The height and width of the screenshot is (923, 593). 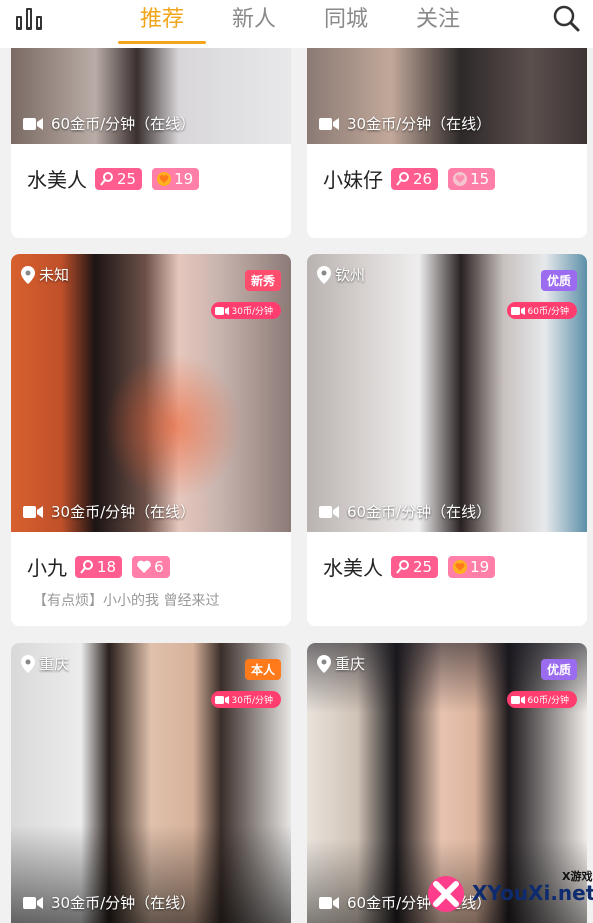 What do you see at coordinates (446, 894) in the screenshot?
I see `xyouxi-logo-icon` at bounding box center [446, 894].